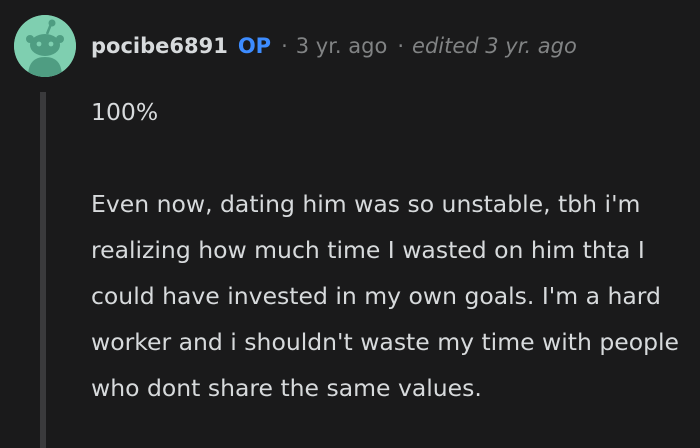  What do you see at coordinates (342, 46) in the screenshot?
I see `comment-timestamp: 3 yr. ago` at bounding box center [342, 46].